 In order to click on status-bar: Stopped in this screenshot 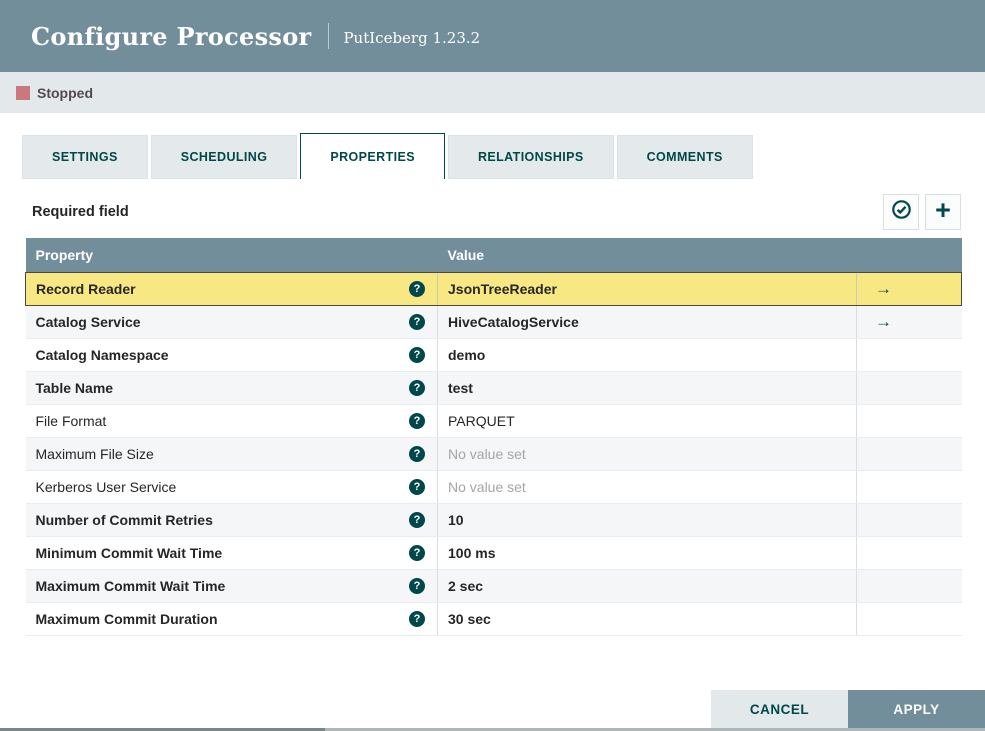, I will do `click(492, 92)`.